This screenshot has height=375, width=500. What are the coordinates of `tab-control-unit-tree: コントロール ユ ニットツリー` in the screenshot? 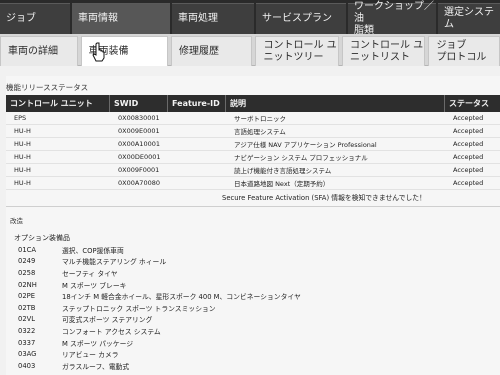 It's located at (297, 51).